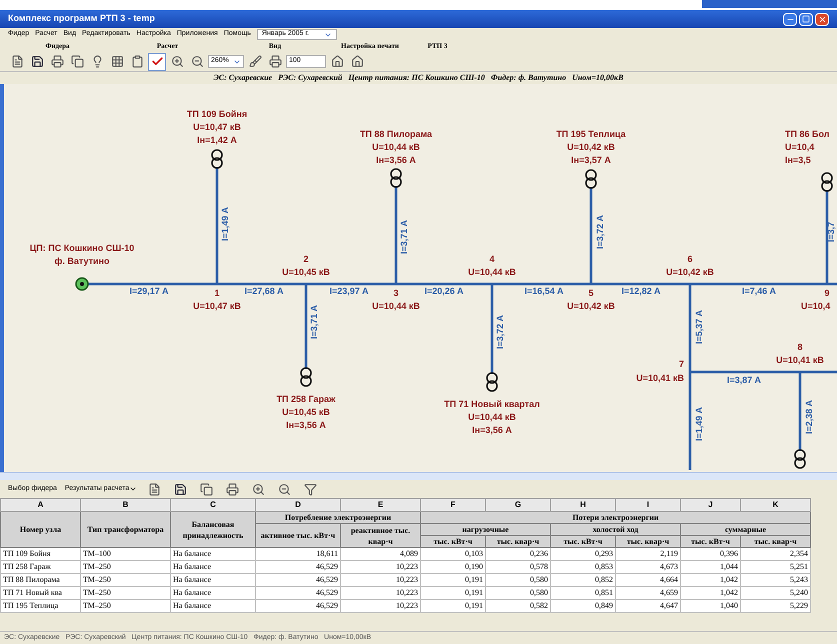 Image resolution: width=837 pixels, height=644 pixels. I want to click on current-label: I=23,97 A, so click(349, 291).